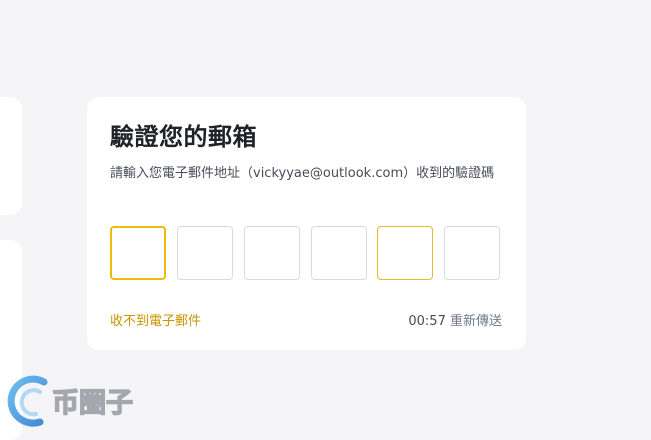 The image size is (651, 440). What do you see at coordinates (155, 322) in the screenshot?
I see `no-email-received-link: 收不到電子郵件` at bounding box center [155, 322].